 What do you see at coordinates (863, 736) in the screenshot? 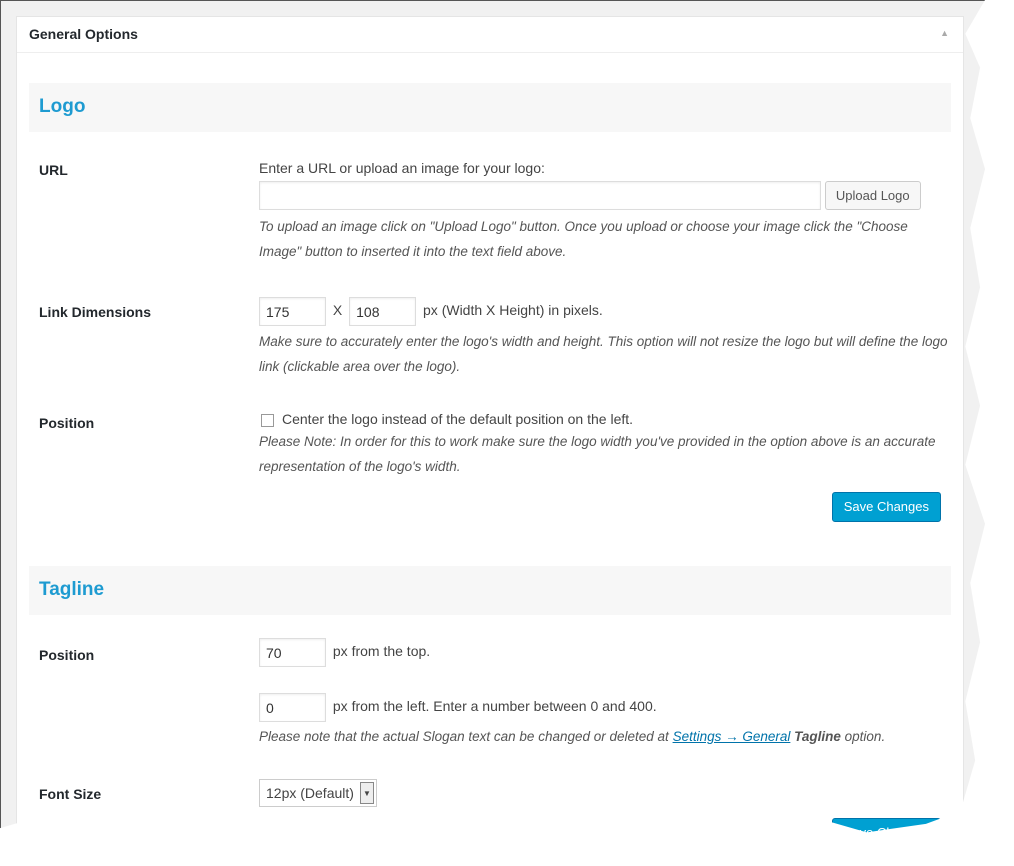
I see `desc-text-end: option.` at bounding box center [863, 736].